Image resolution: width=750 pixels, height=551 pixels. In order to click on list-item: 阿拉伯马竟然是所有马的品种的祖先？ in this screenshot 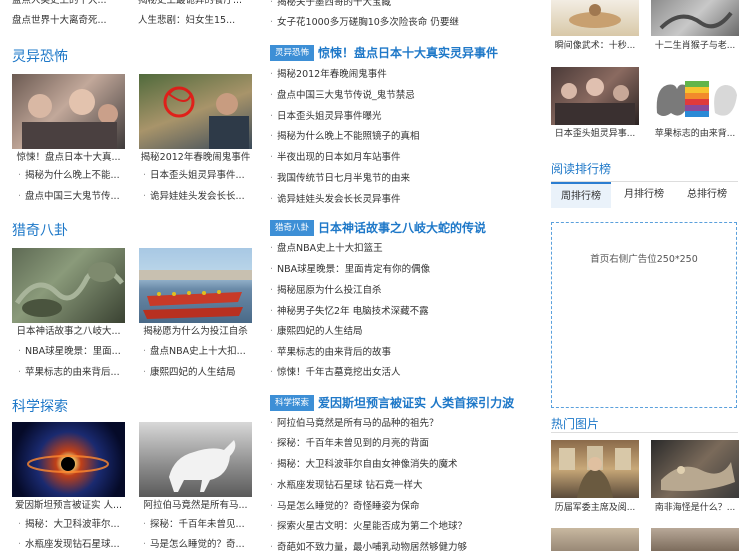, I will do `click(354, 424)`.